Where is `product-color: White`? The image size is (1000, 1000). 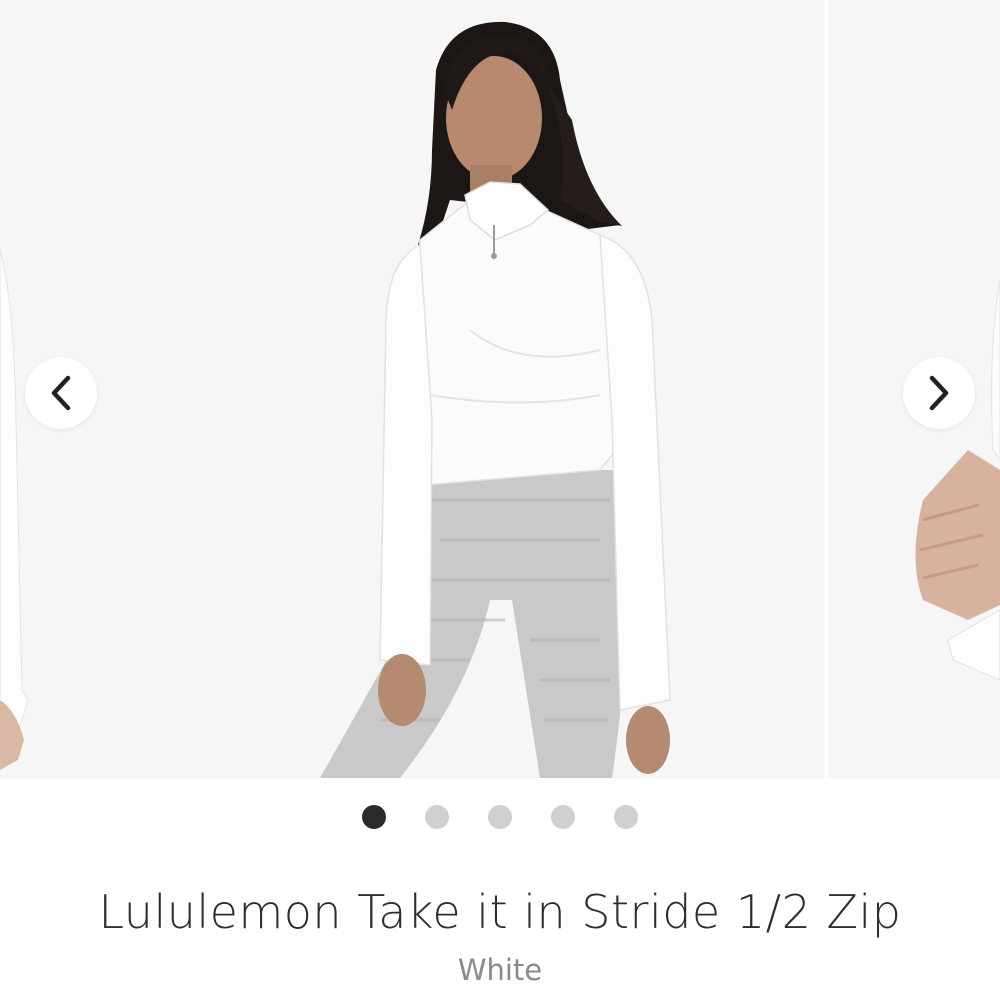
product-color: White is located at coordinates (500, 970).